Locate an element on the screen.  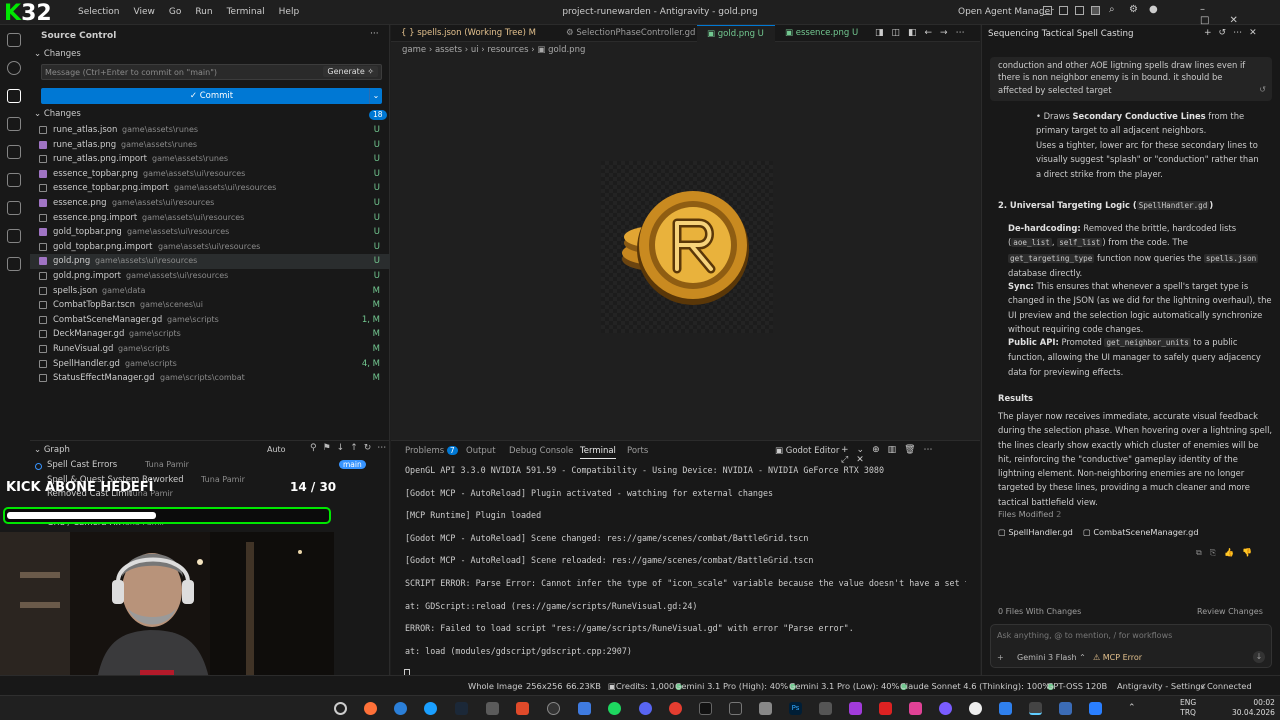
menu-terminal: Terminal is located at coordinates (246, 12).